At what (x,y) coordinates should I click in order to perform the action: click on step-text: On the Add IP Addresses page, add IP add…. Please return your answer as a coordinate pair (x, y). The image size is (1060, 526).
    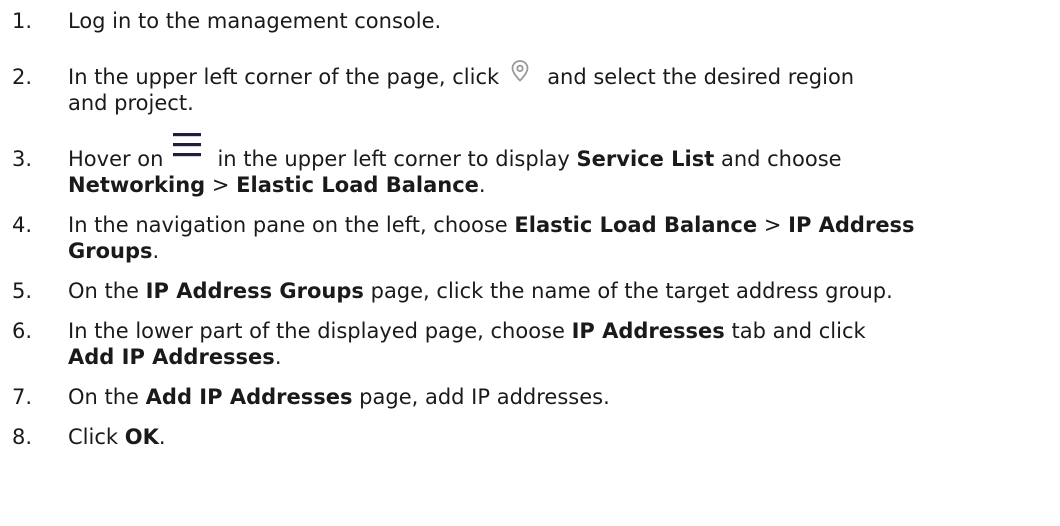
    Looking at the image, I should click on (339, 397).